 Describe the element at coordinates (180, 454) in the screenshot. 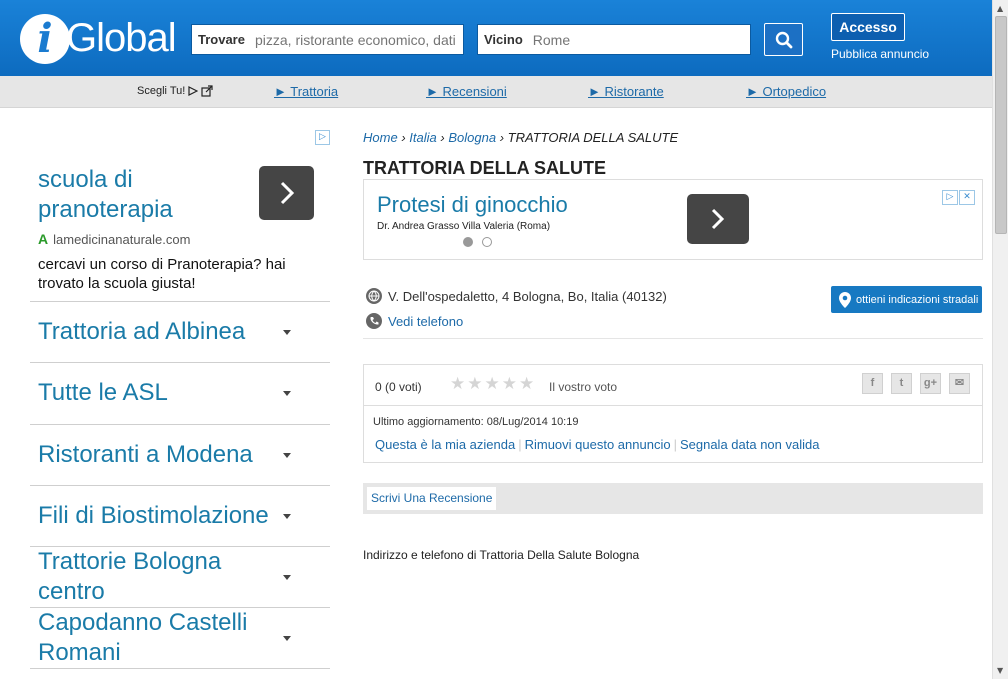

I see `sidebar-link-item: Ristoranti a Modena` at that location.